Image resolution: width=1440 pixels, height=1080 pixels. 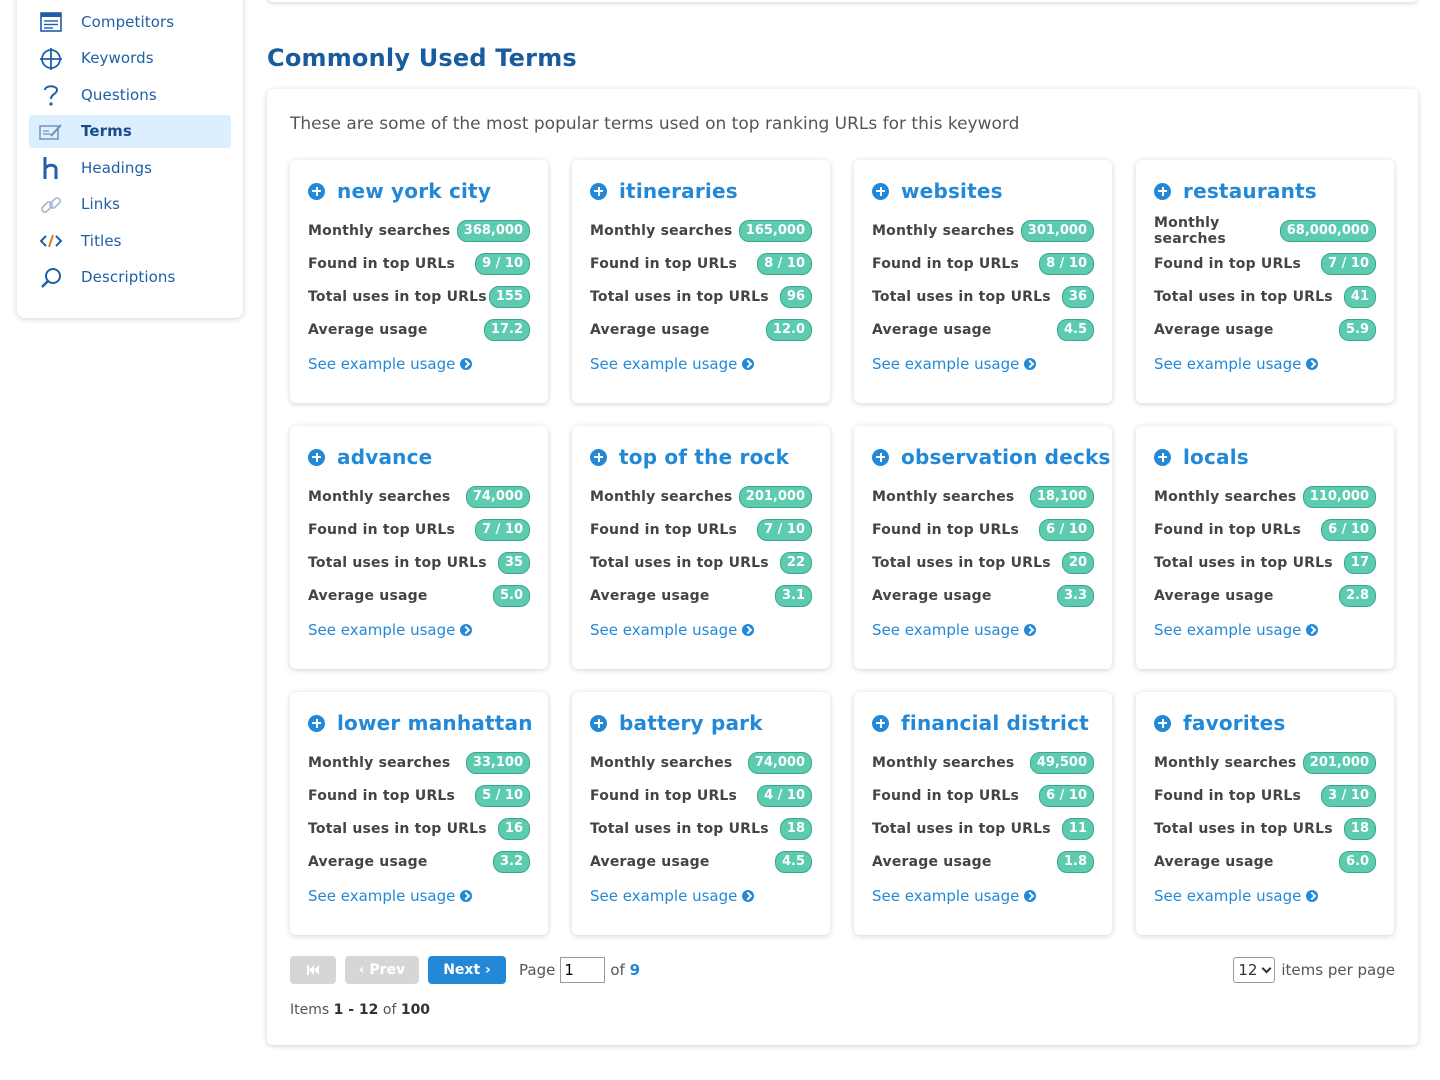 I want to click on stat-badge: 165,000, so click(x=775, y=231).